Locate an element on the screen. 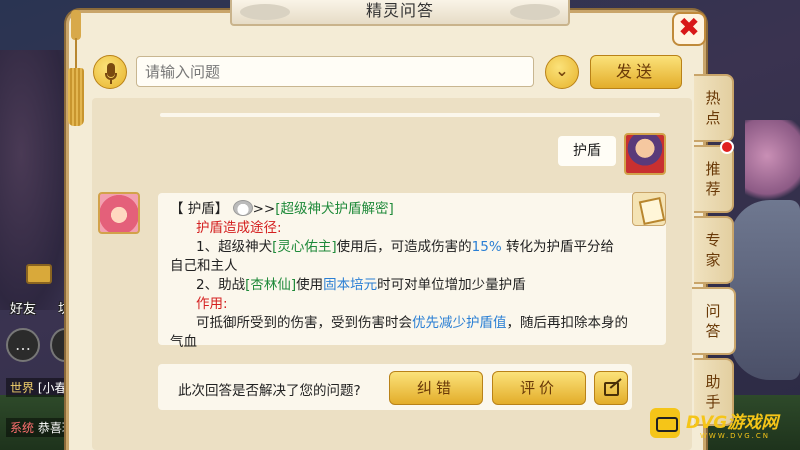 The width and height of the screenshot is (800, 450). watermark-brand: DVG游戏网 is located at coordinates (732, 423).